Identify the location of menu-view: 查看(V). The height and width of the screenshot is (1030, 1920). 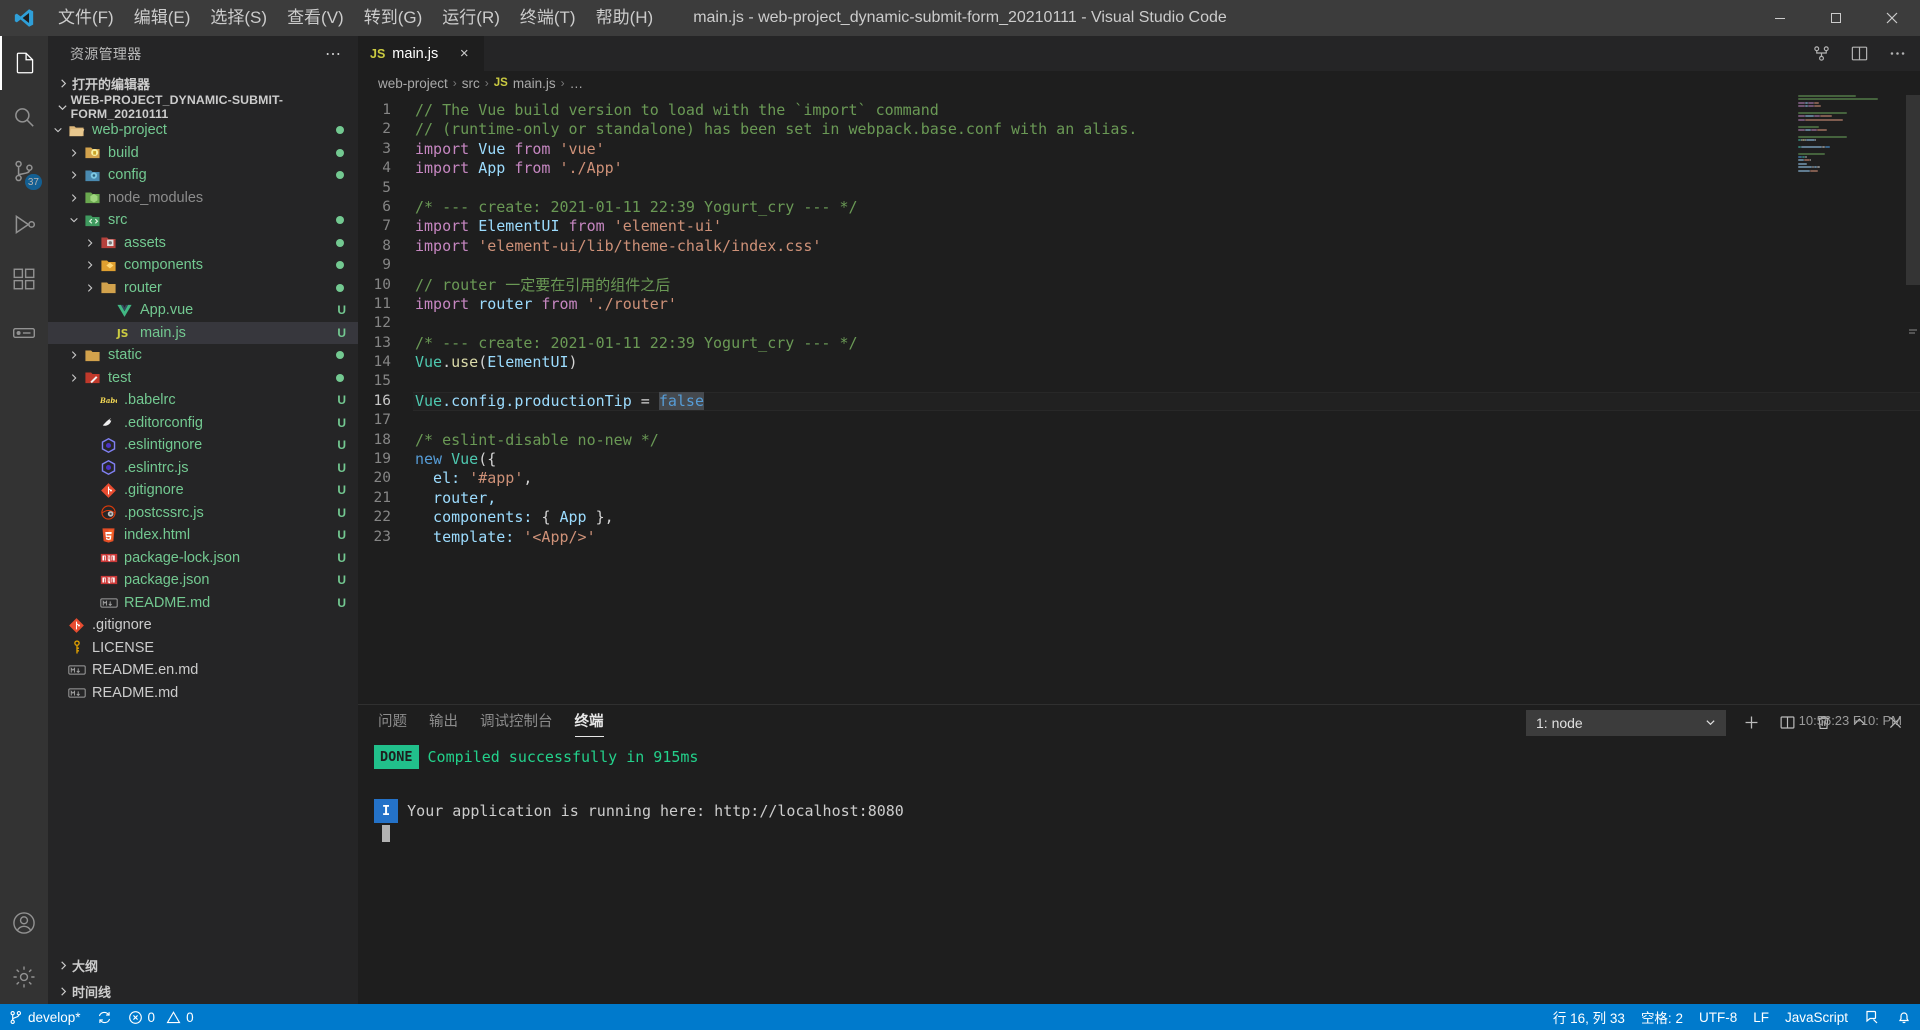
(315, 18).